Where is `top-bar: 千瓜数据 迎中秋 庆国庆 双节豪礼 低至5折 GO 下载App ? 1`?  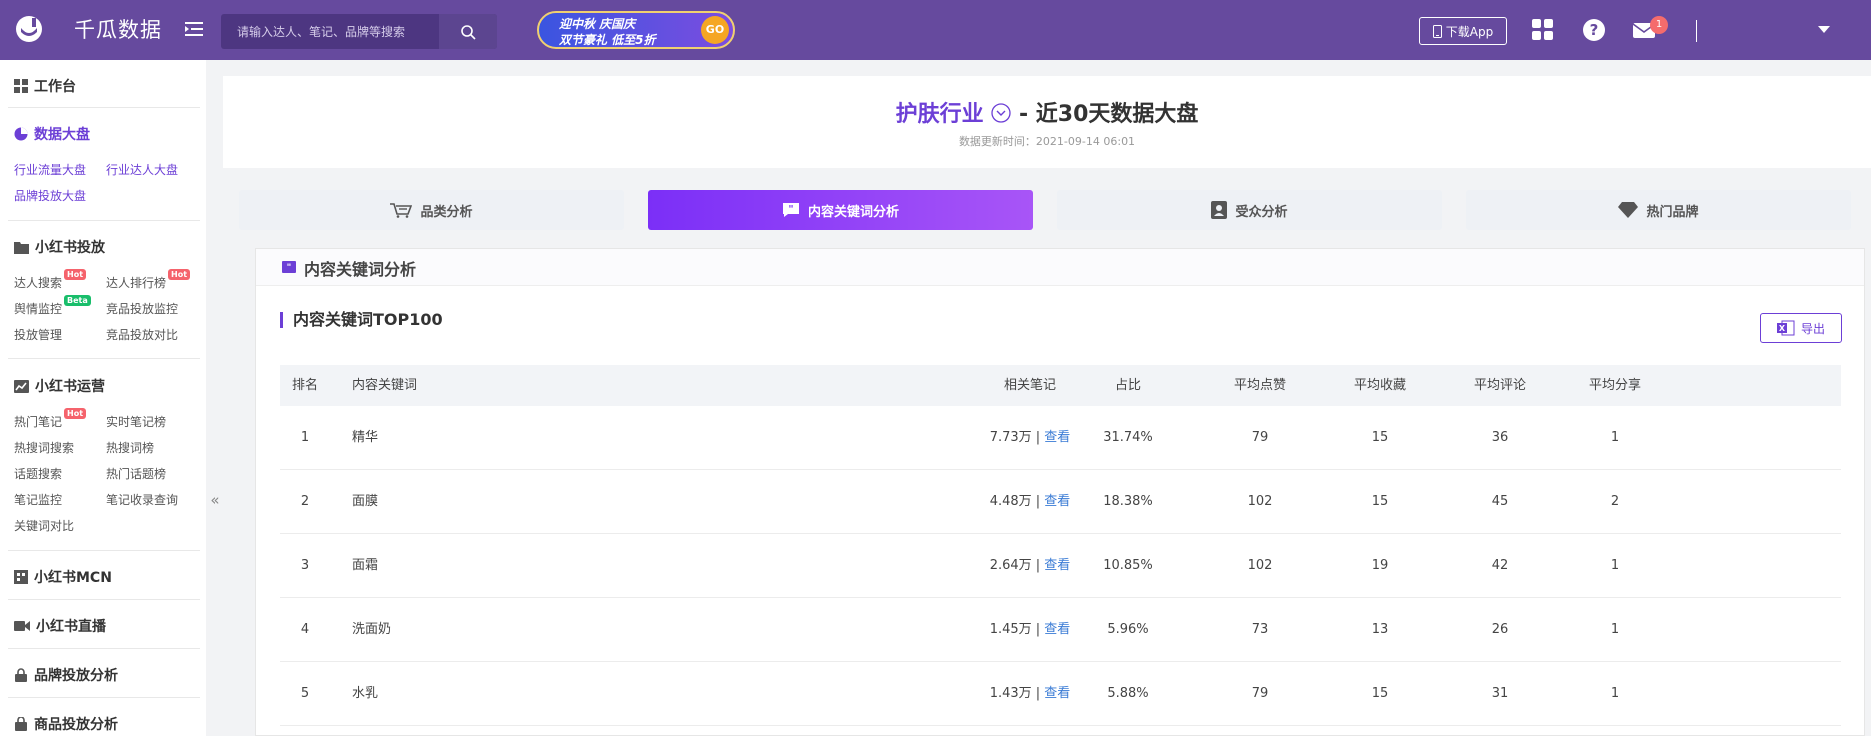 top-bar: 千瓜数据 迎中秋 庆国庆 双节豪礼 低至5折 GO 下载App ? 1 is located at coordinates (935, 30).